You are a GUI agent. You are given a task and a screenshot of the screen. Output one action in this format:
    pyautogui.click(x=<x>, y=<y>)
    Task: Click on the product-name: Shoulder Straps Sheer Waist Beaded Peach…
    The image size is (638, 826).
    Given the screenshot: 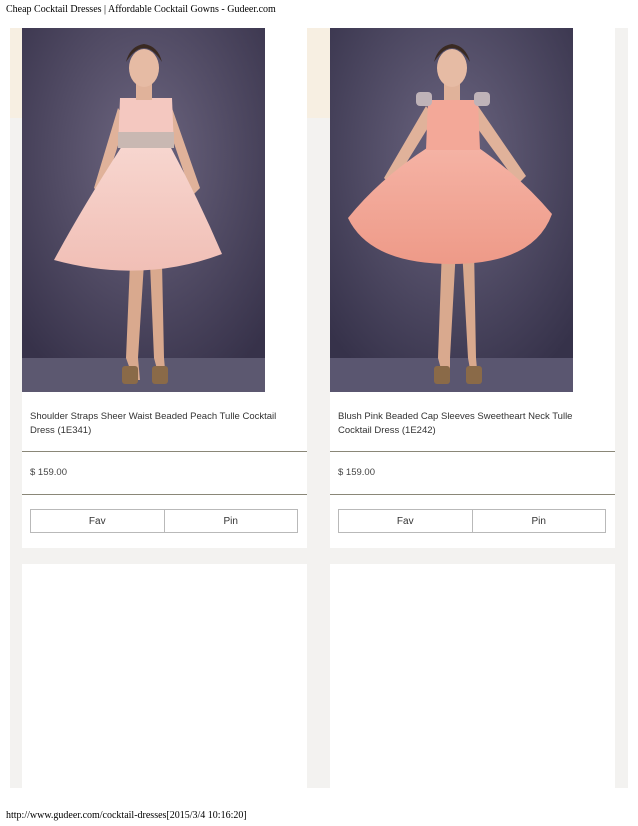 What is the action you would take?
    pyautogui.click(x=162, y=424)
    